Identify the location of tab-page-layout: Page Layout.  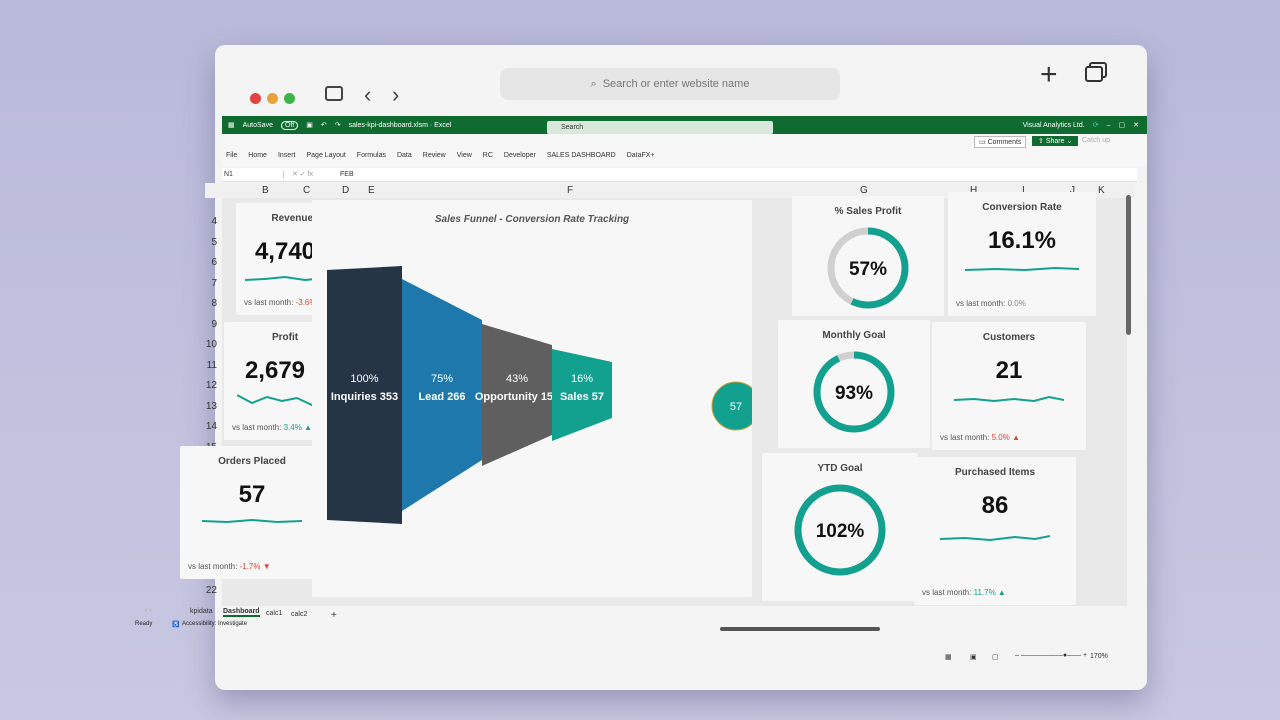
(325, 155).